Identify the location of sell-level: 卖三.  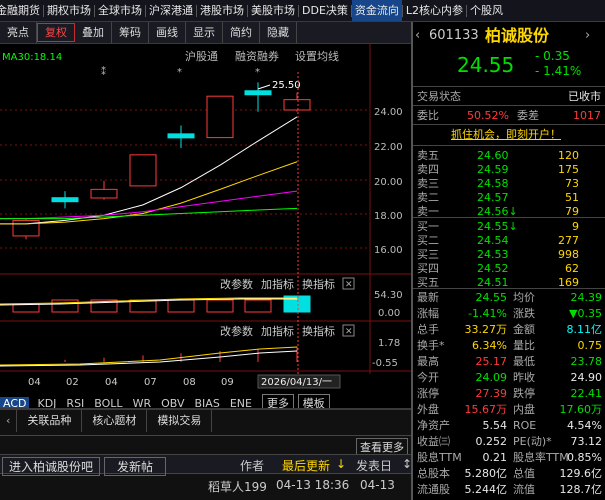
(428, 183).